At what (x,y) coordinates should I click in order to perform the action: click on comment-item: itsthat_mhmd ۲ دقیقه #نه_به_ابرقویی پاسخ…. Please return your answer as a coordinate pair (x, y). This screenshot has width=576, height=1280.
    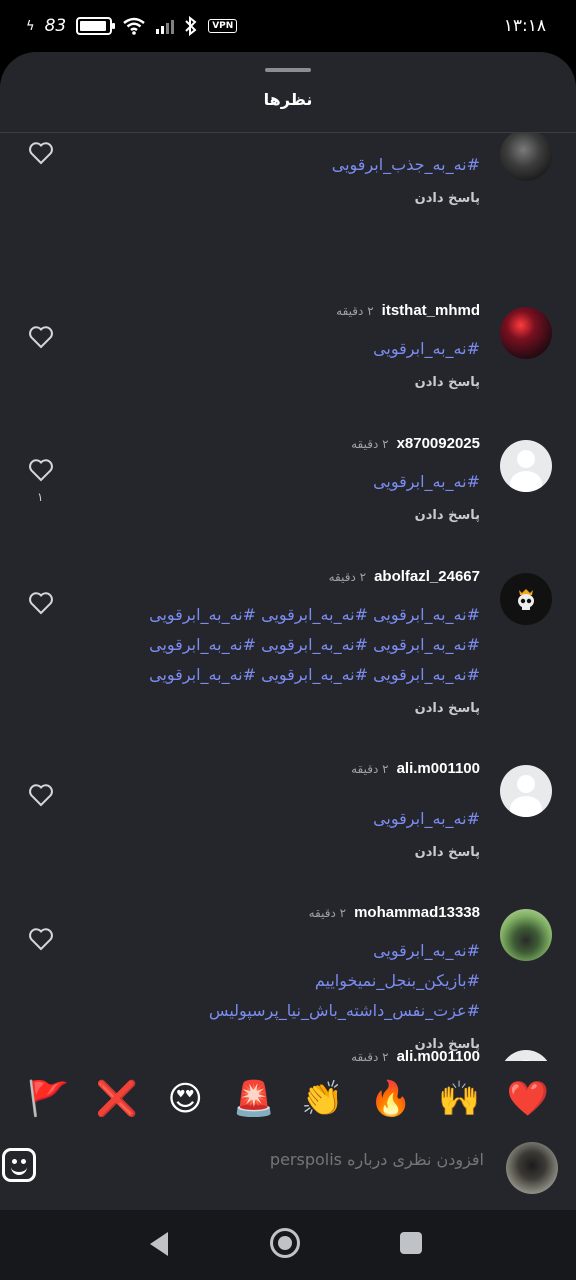
    Looking at the image, I should click on (288, 321).